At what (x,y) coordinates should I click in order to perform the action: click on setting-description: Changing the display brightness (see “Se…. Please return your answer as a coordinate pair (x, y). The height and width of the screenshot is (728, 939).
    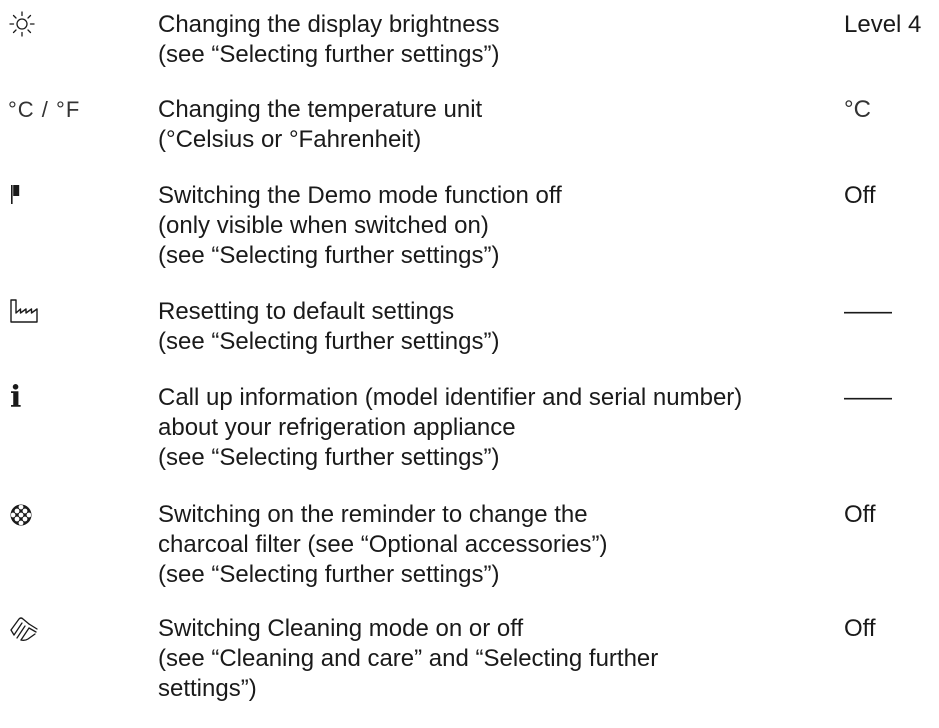
    Looking at the image, I should click on (488, 40).